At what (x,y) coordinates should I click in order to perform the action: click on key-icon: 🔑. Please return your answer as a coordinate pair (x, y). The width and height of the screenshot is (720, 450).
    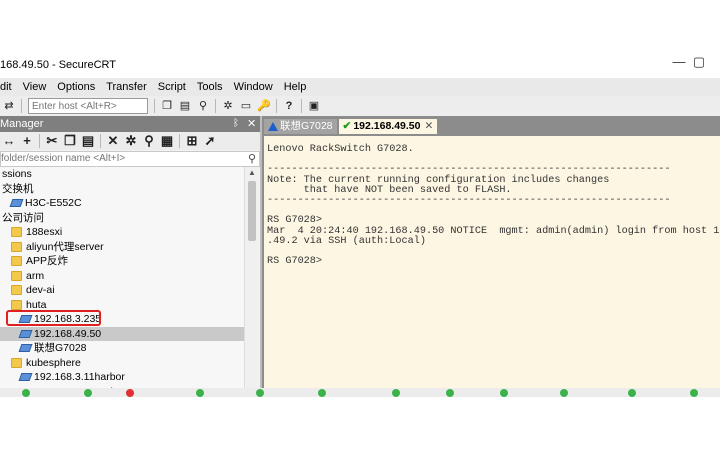
    Looking at the image, I should click on (264, 106).